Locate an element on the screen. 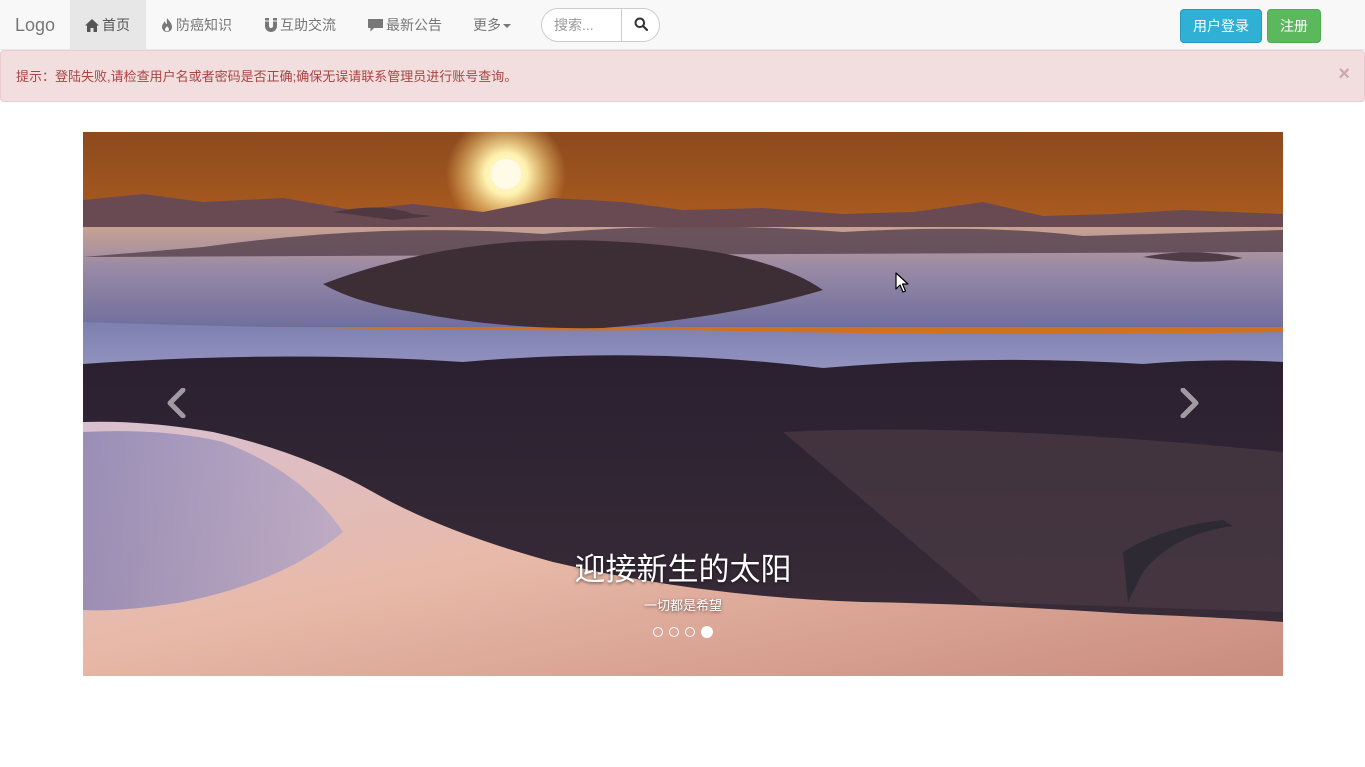 The width and height of the screenshot is (1365, 767). nav-item-more-dropdown: 更多 is located at coordinates (492, 25).